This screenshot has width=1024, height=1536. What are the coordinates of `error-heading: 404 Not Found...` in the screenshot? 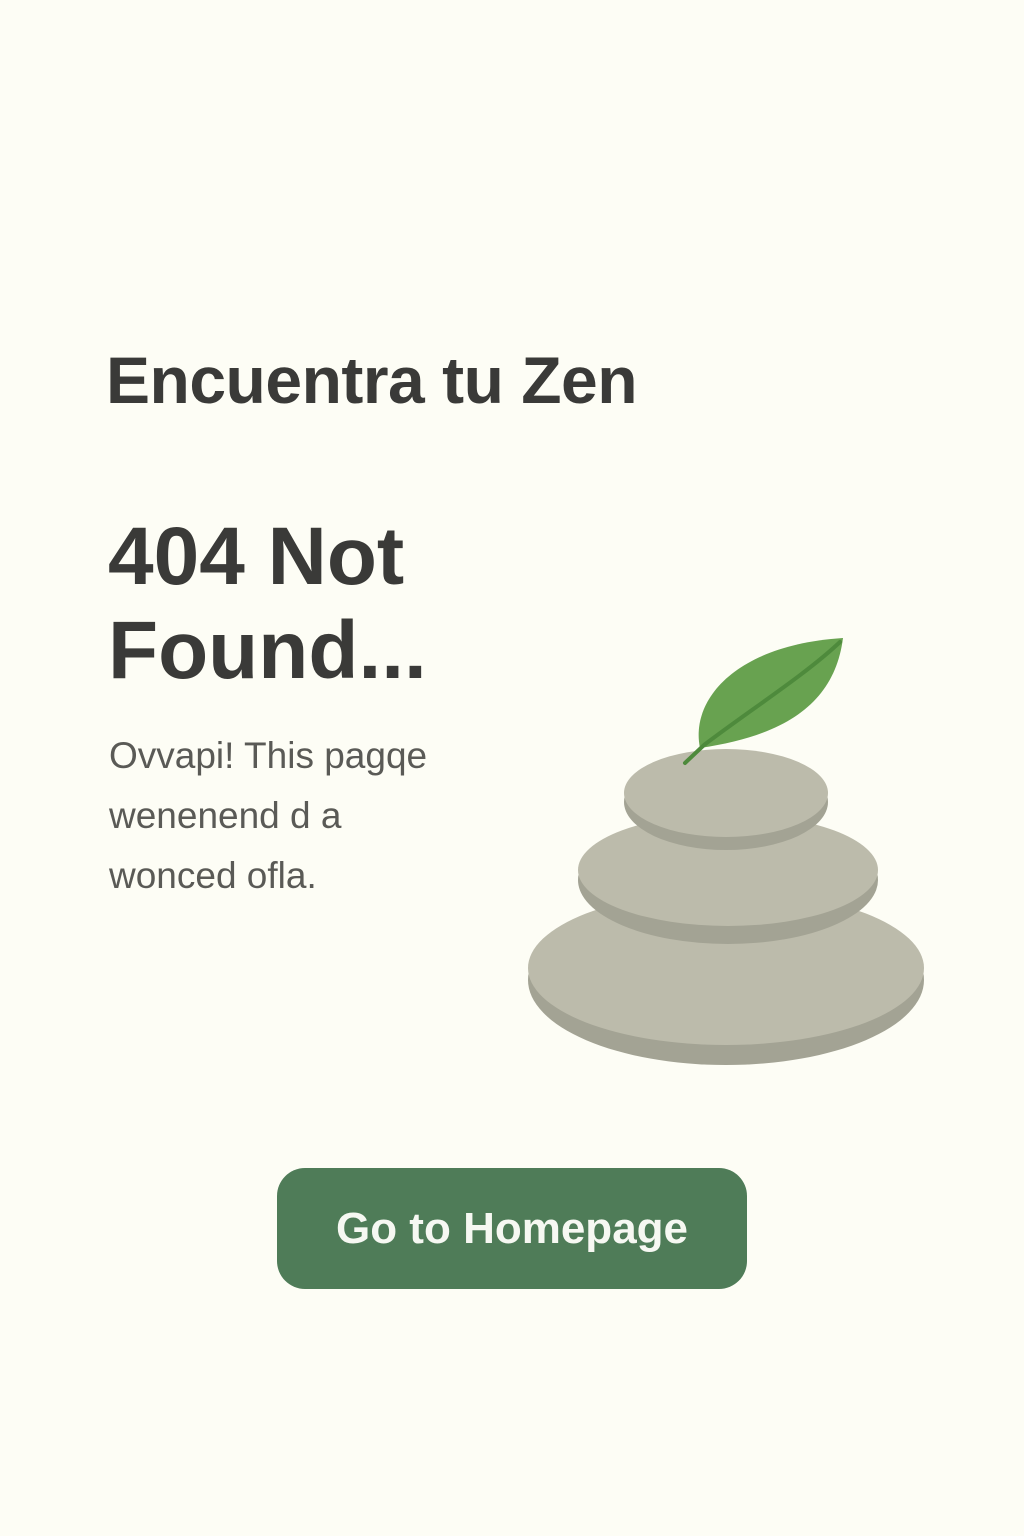 It's located at (267, 603).